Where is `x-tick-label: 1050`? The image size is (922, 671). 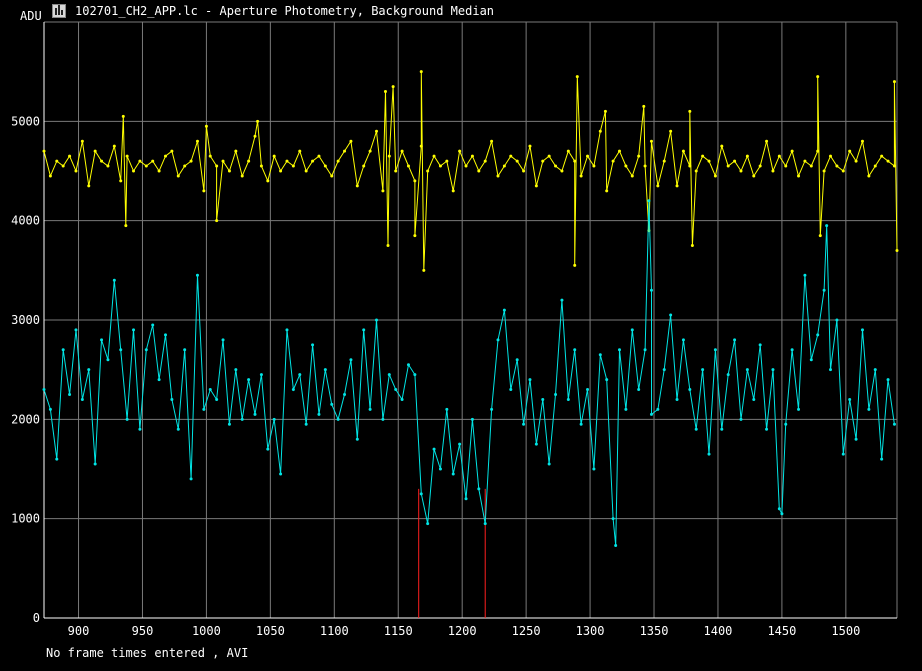
x-tick-label: 1050 is located at coordinates (270, 631).